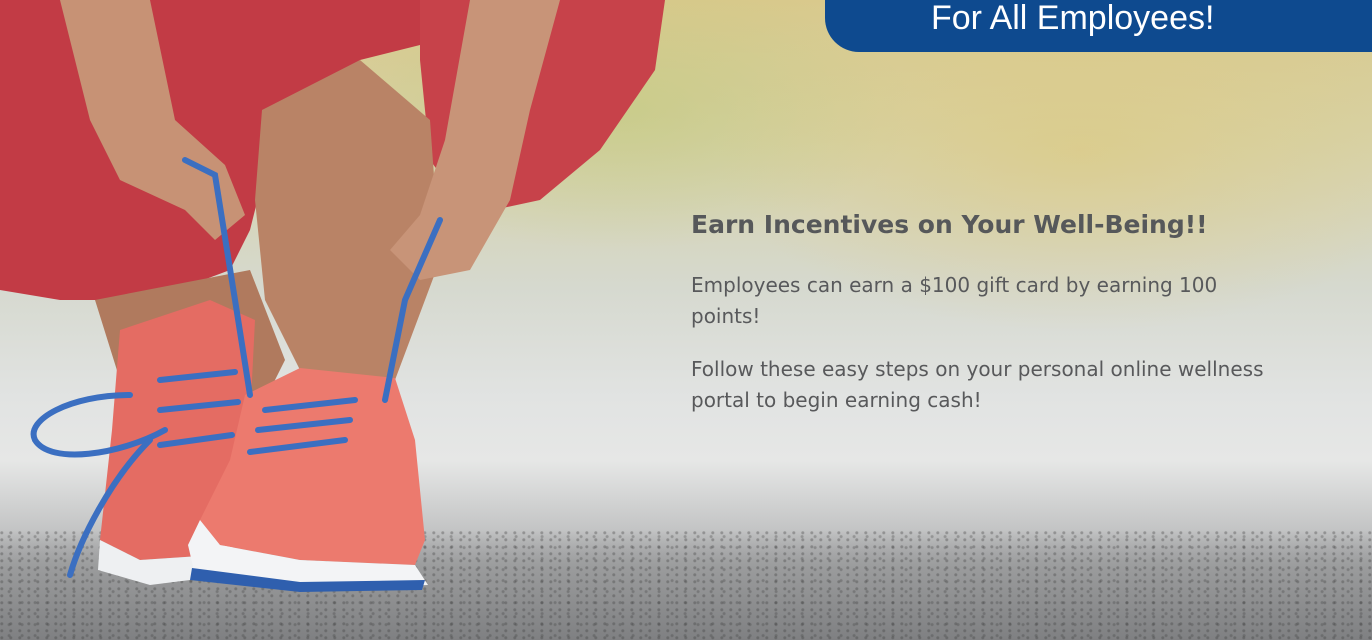  I want to click on banner-text: For All Employees!, so click(1073, 18).